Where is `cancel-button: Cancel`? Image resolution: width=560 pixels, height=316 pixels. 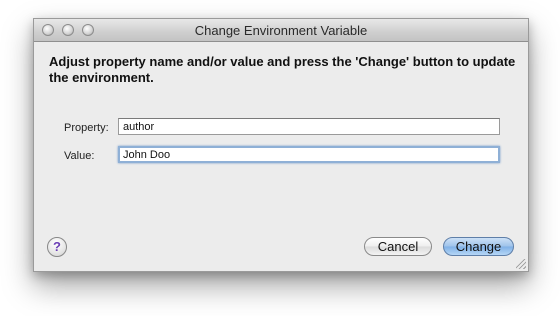
cancel-button: Cancel is located at coordinates (398, 246).